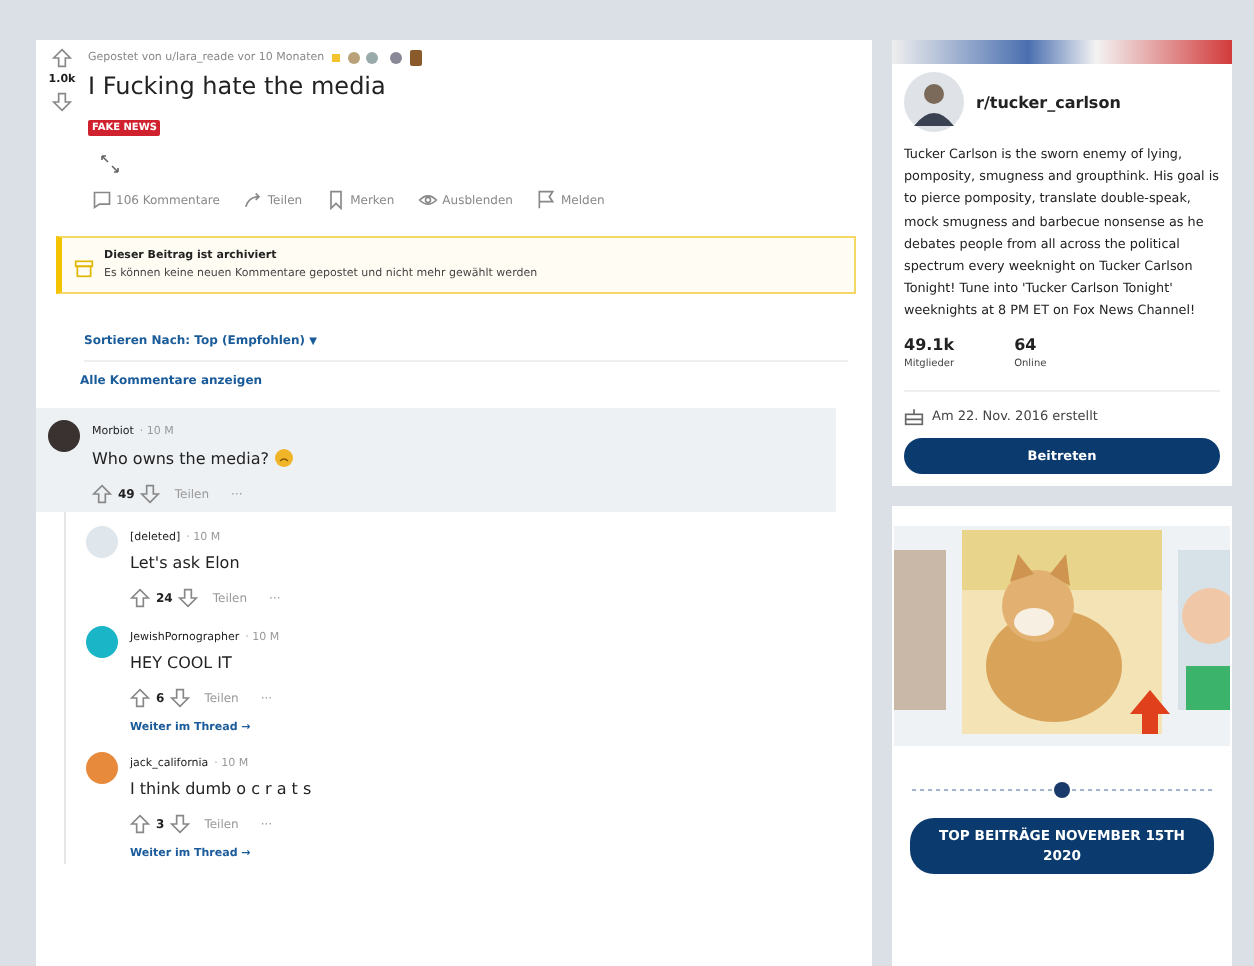 Image resolution: width=1254 pixels, height=966 pixels. I want to click on expand-icon, so click(110, 164).